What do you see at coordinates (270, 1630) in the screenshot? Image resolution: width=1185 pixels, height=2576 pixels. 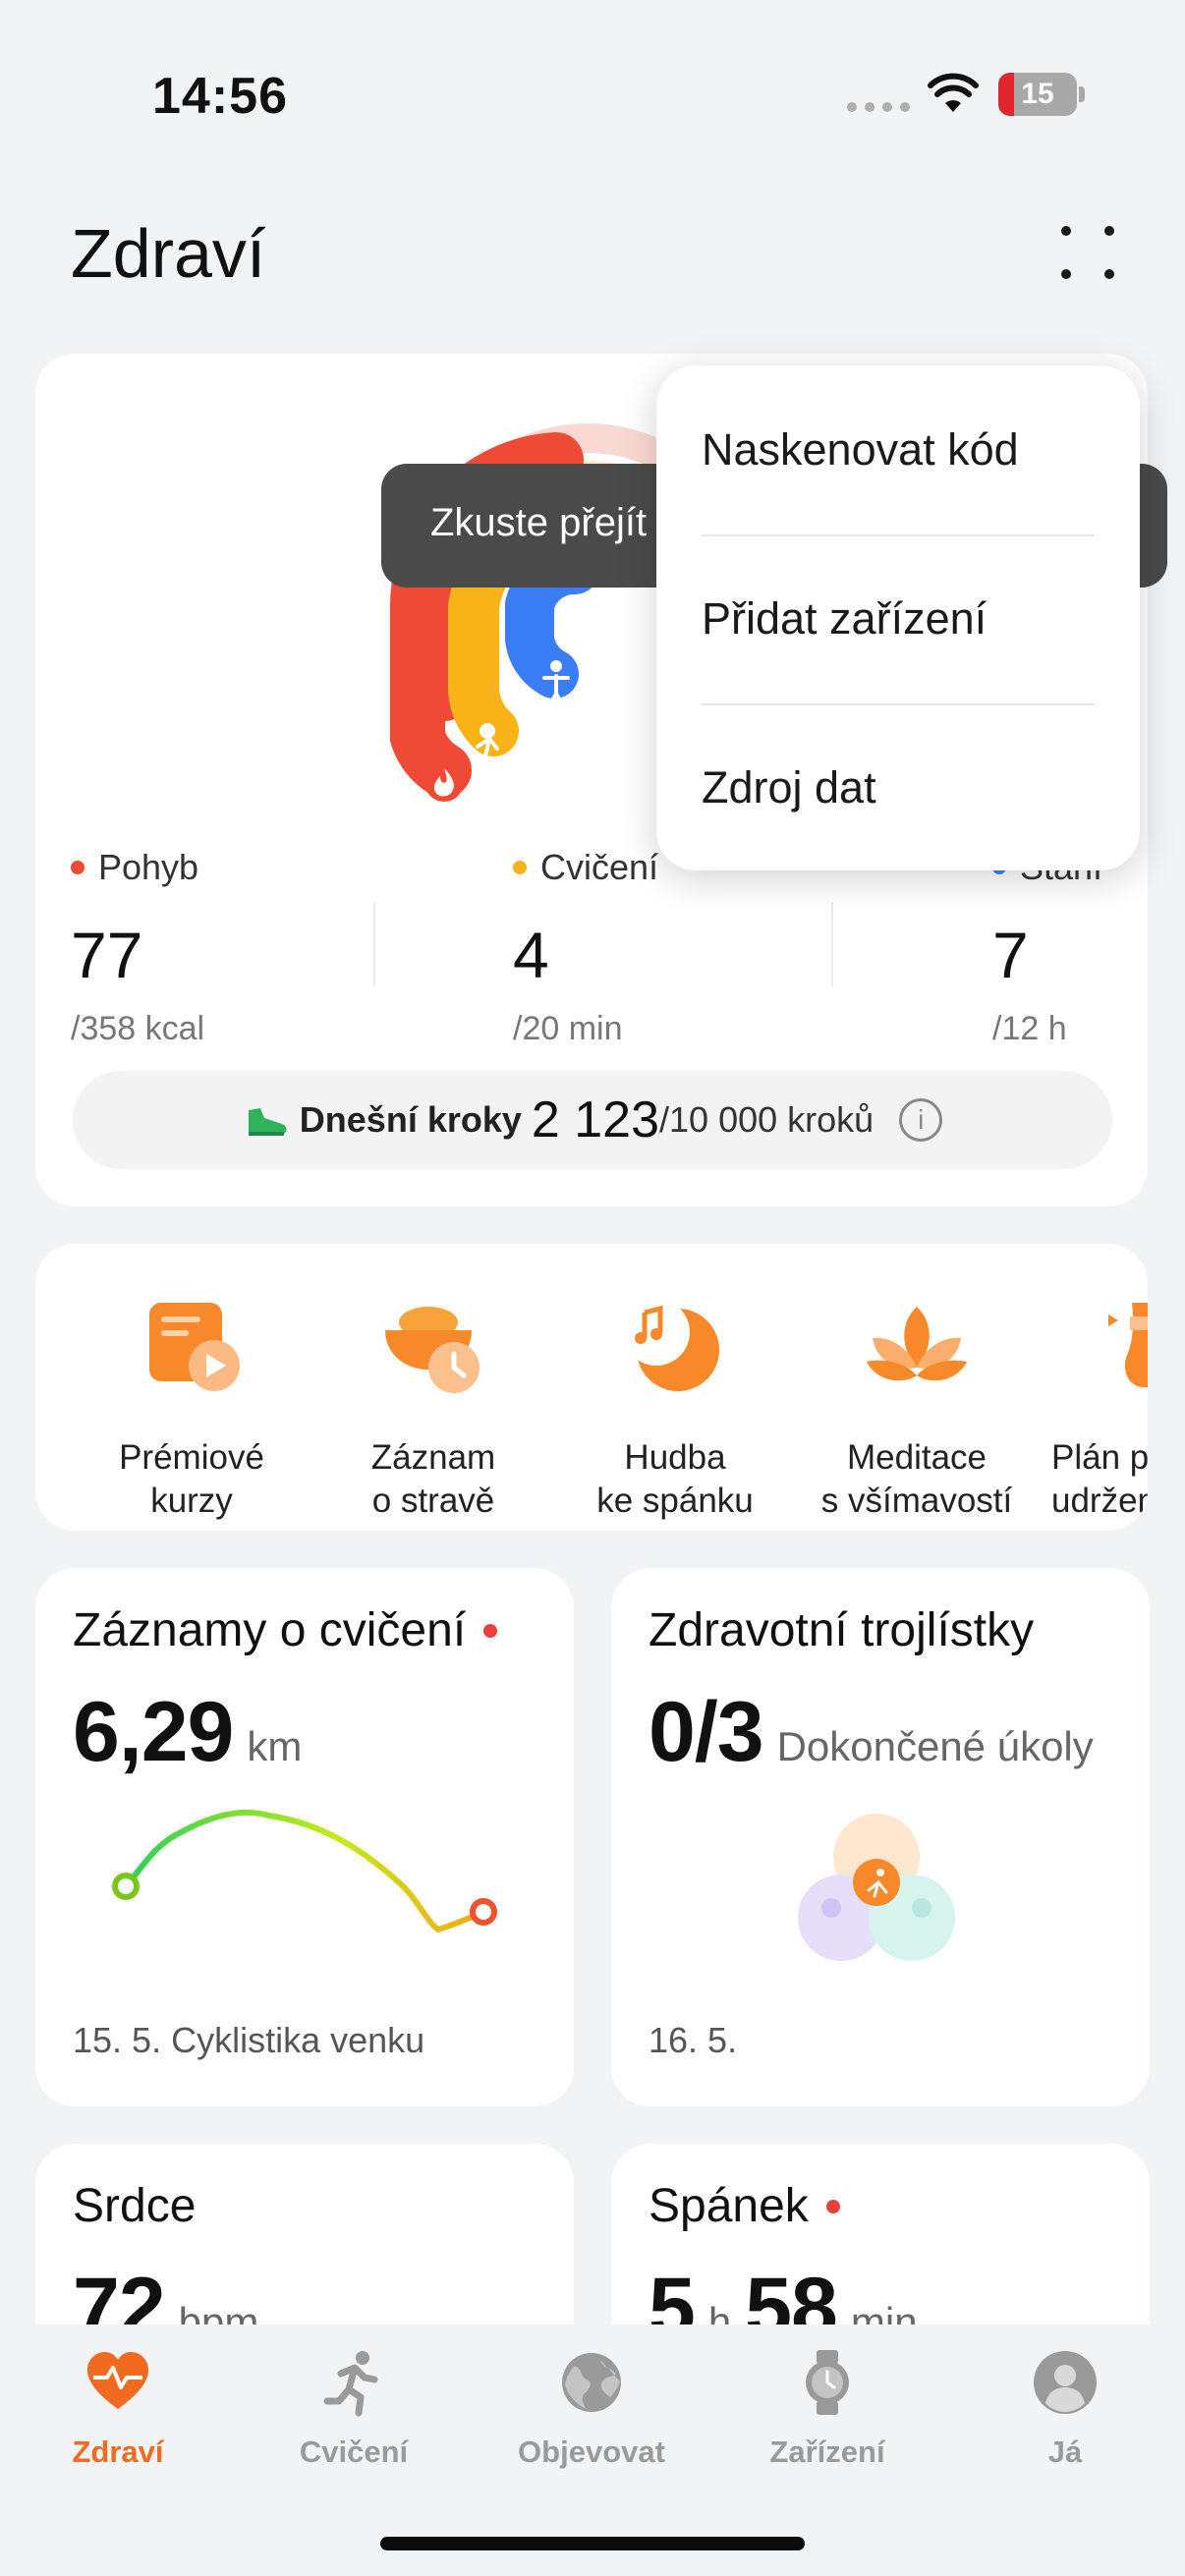 I see `workout-title: Záznamy o cvičení` at bounding box center [270, 1630].